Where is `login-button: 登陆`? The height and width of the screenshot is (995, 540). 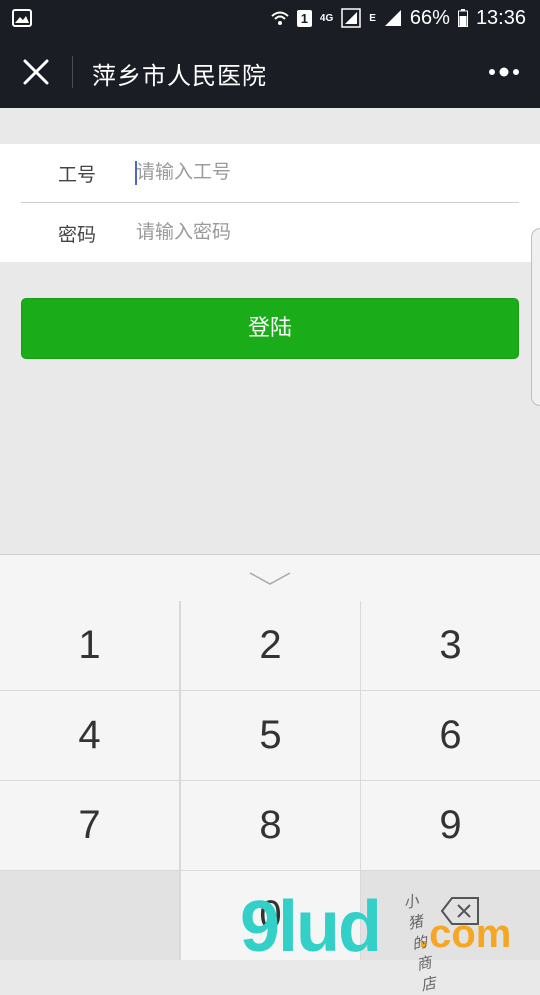
login-button: 登陆 is located at coordinates (270, 328).